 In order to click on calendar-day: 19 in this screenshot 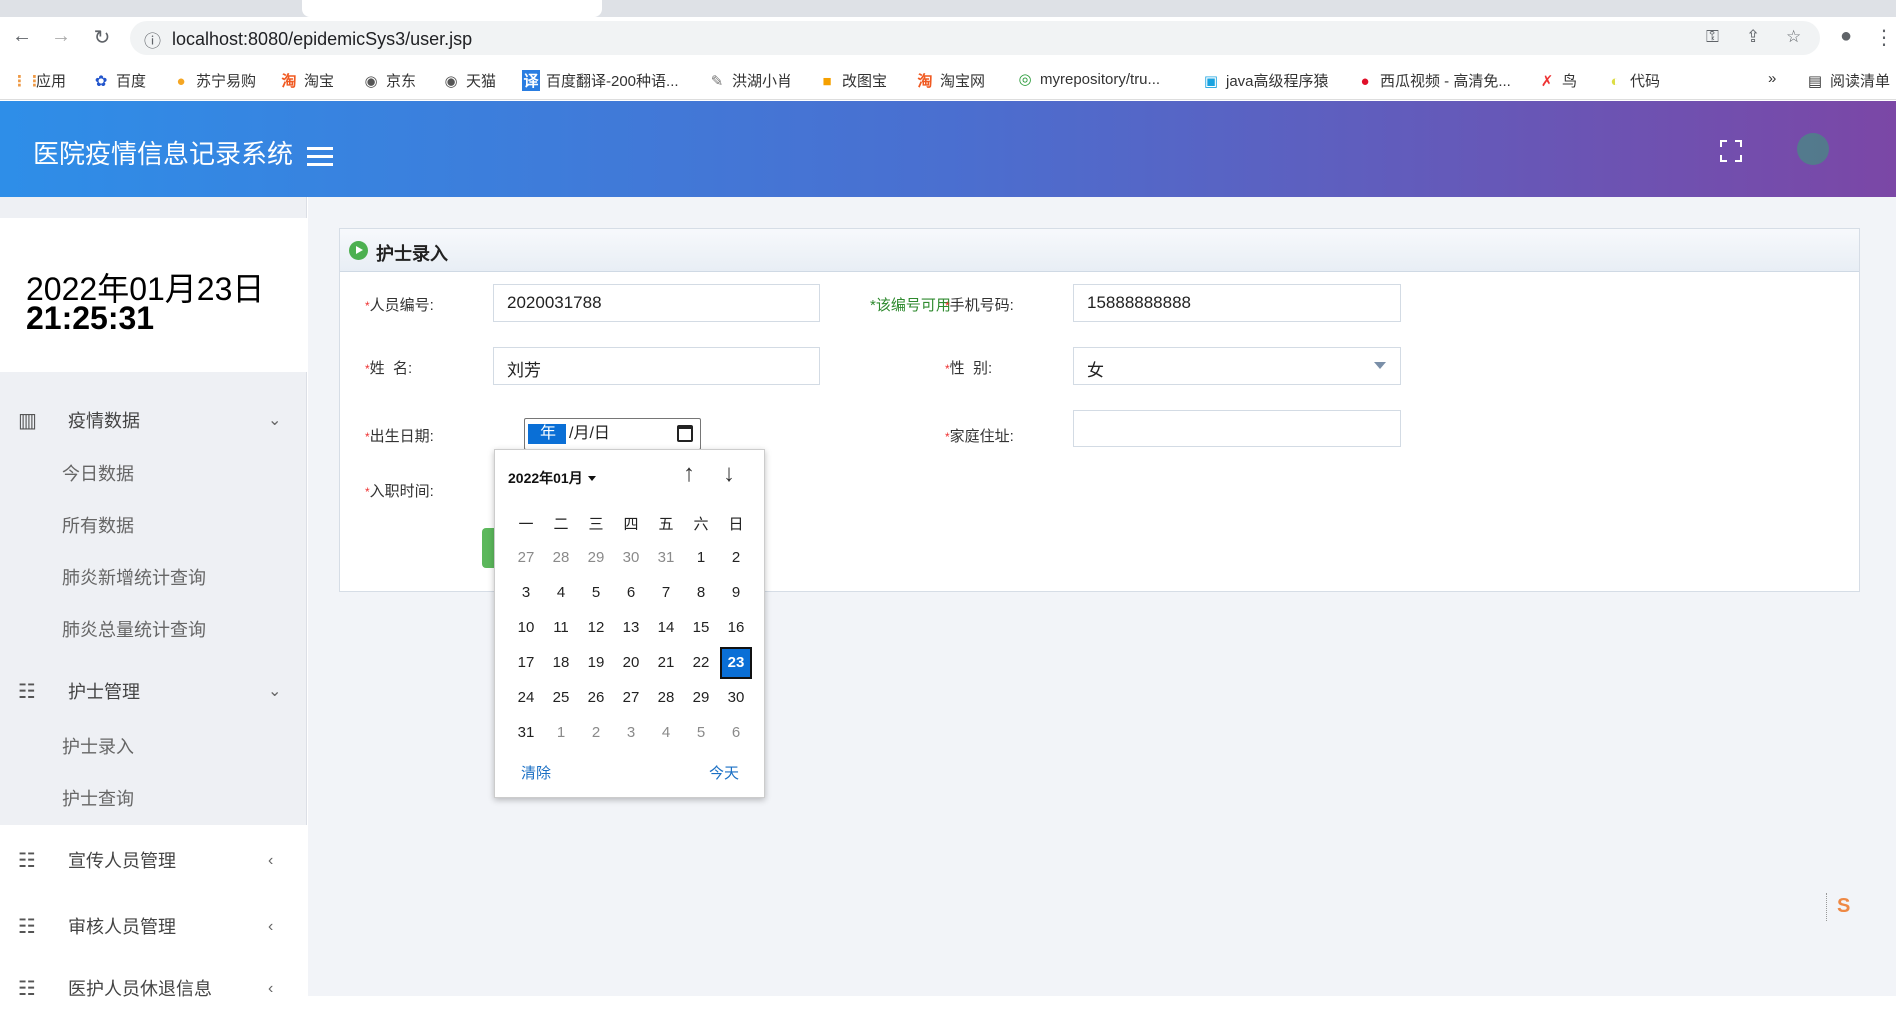, I will do `click(596, 663)`.